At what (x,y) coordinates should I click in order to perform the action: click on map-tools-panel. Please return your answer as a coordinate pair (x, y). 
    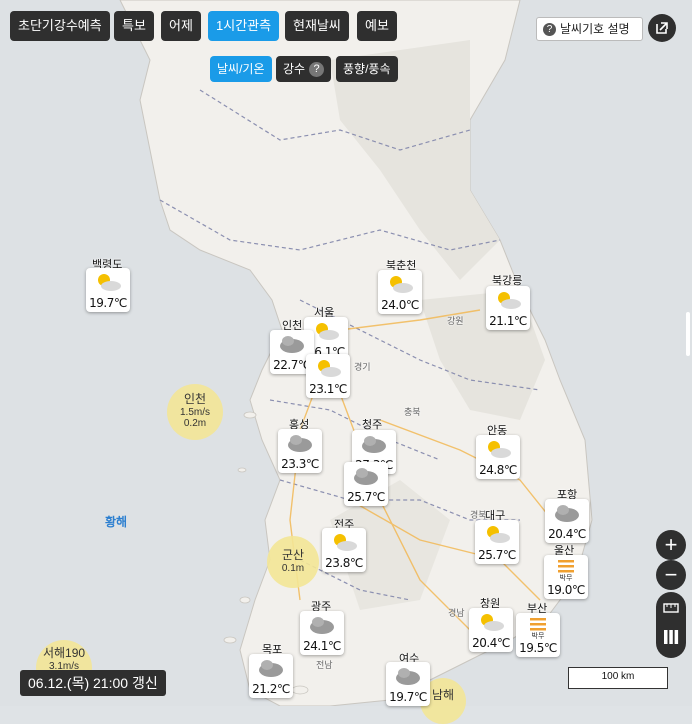
    Looking at the image, I should click on (671, 625).